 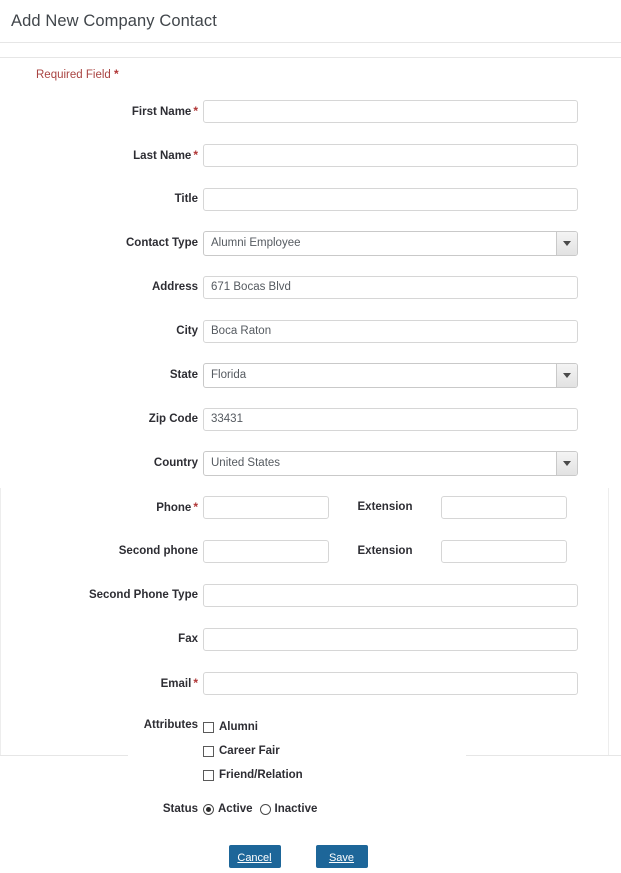 I want to click on fax-input, so click(x=390, y=639).